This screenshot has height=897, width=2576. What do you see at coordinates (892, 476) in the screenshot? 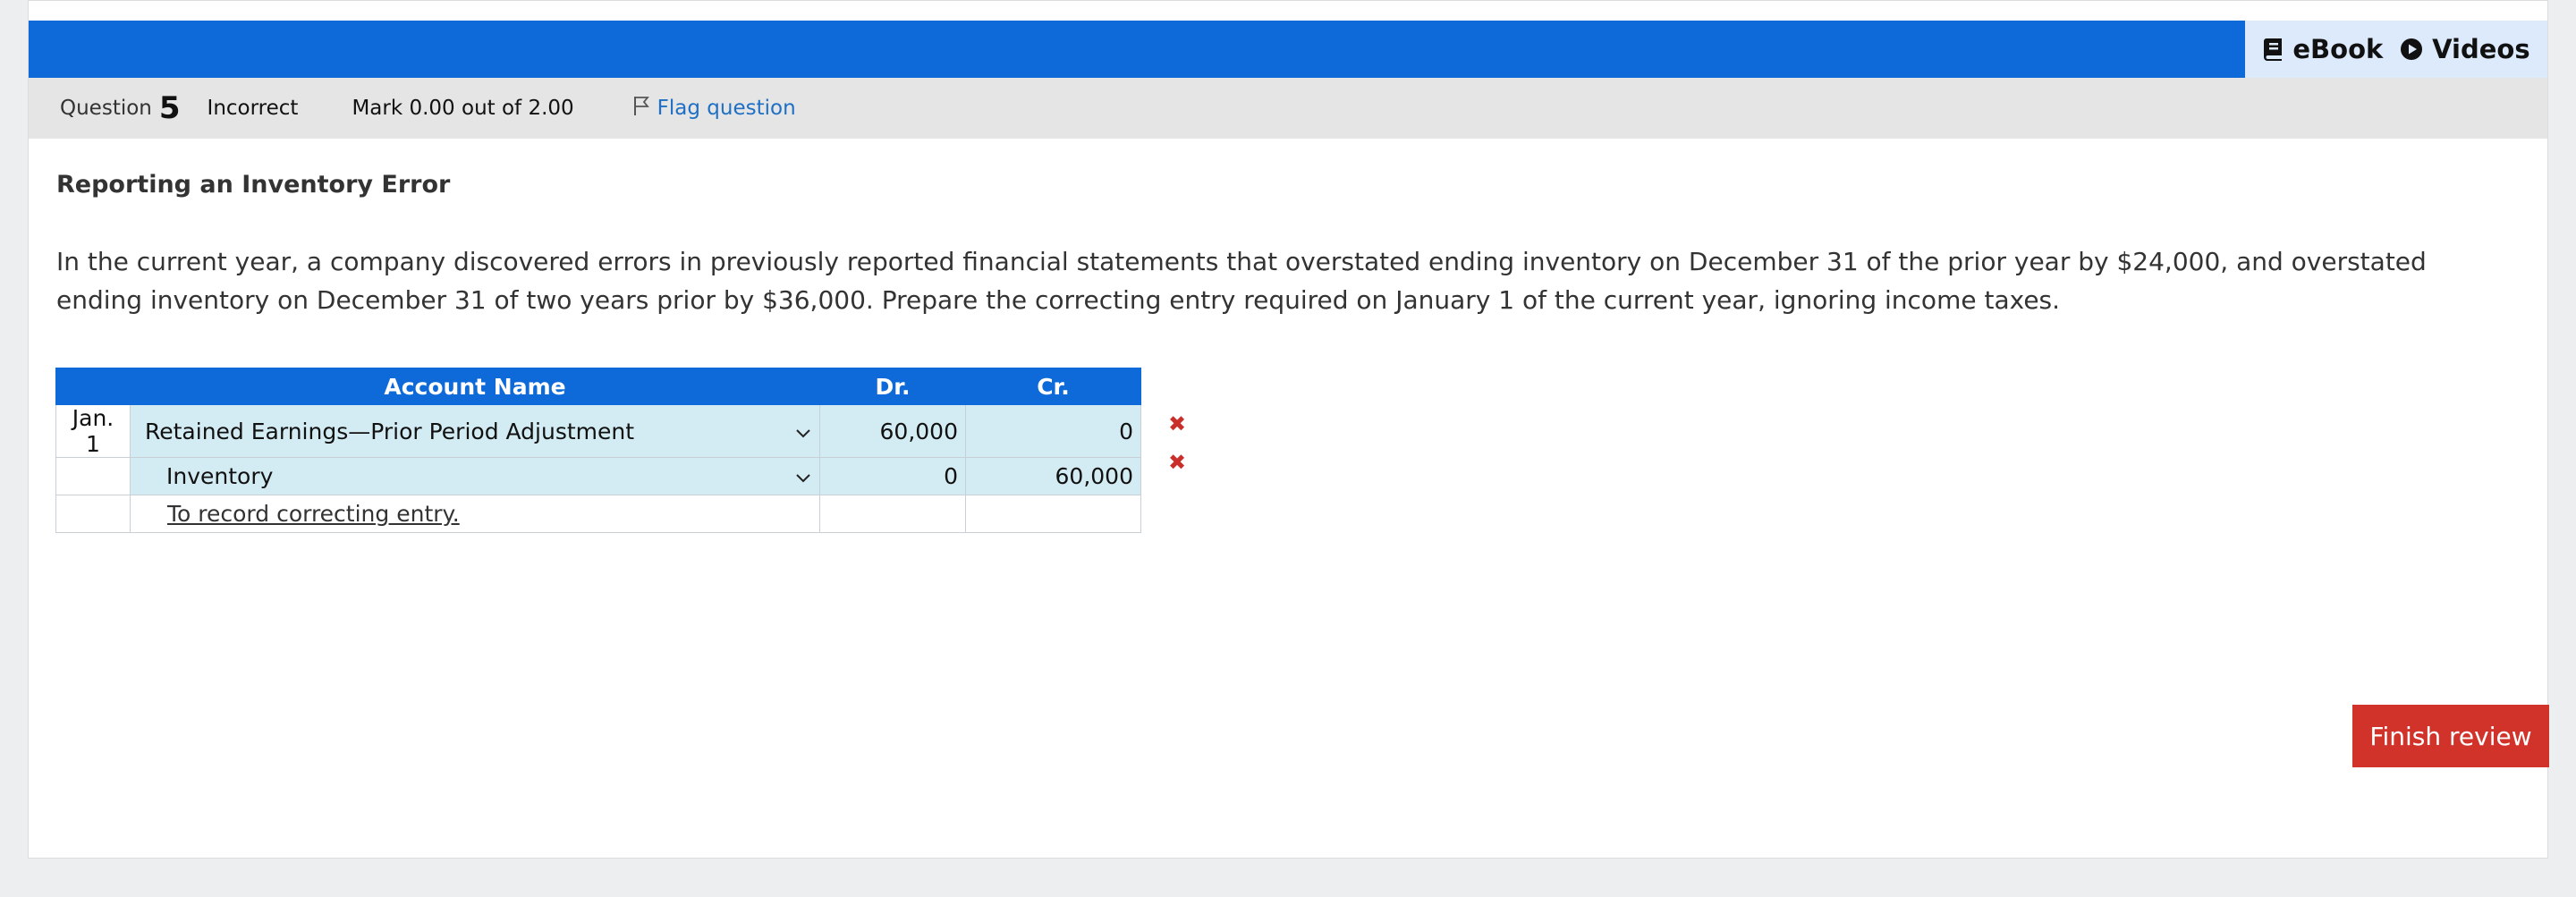
I see `debit-input: 0` at bounding box center [892, 476].